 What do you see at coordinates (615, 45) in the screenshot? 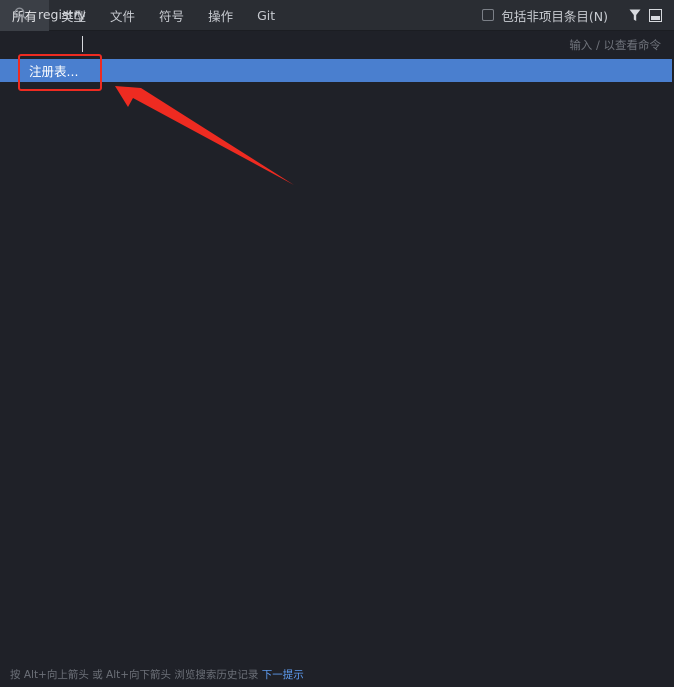
I see `search-hint: 输入 / 以查看命令` at bounding box center [615, 45].